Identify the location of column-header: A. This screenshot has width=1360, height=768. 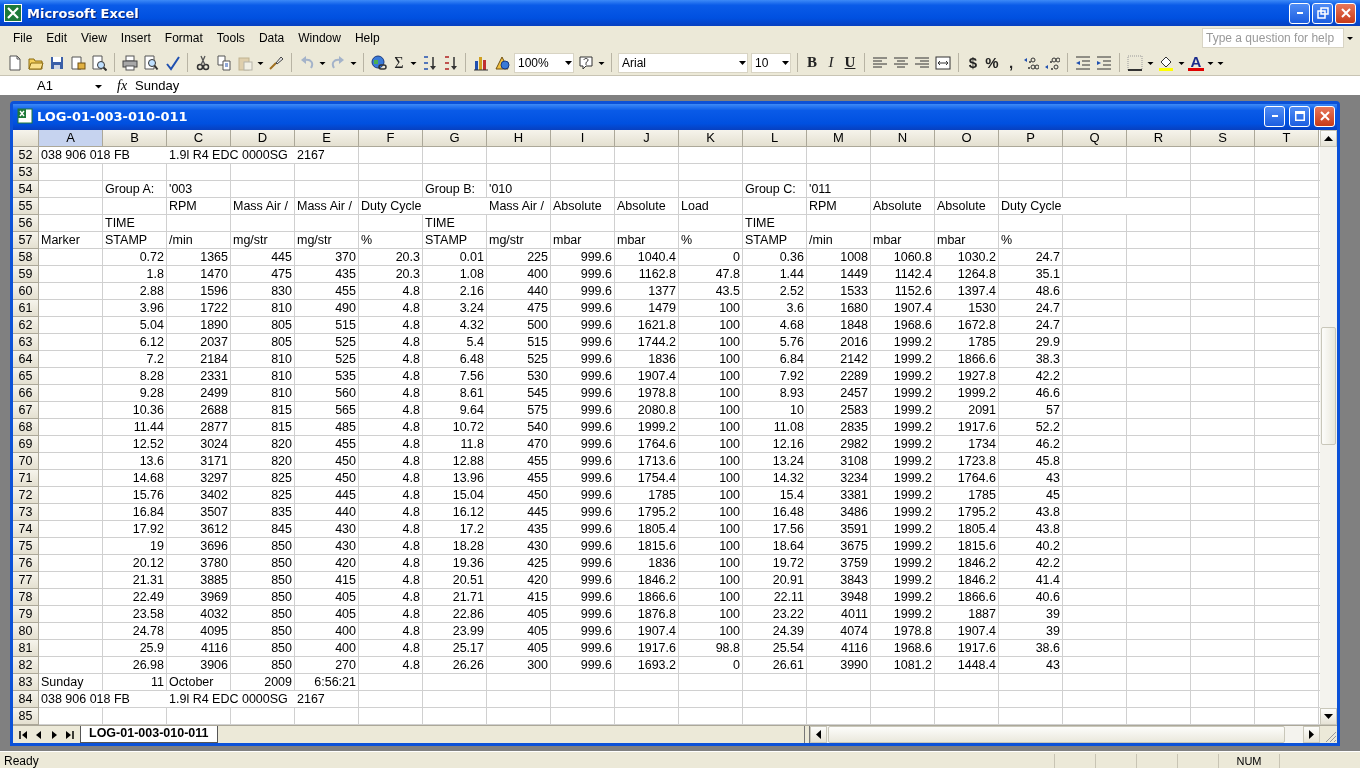
(71, 138).